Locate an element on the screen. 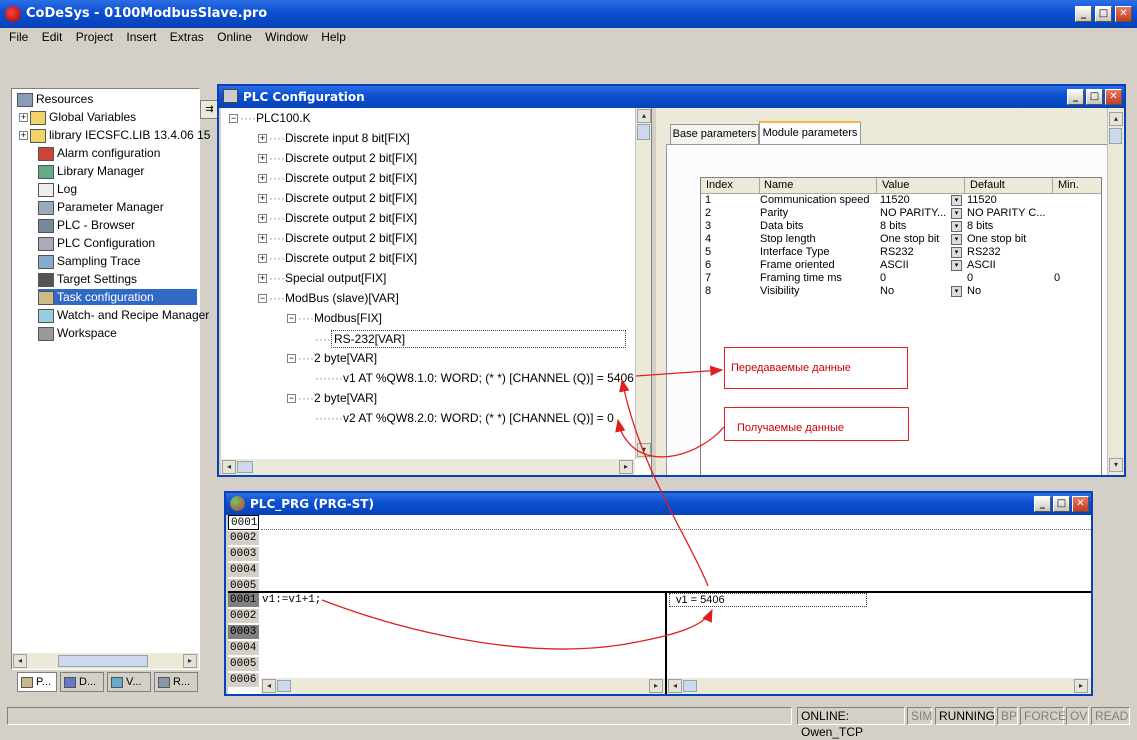 Image resolution: width=1137 pixels, height=740 pixels. status-force: FORCE is located at coordinates (1043, 716).